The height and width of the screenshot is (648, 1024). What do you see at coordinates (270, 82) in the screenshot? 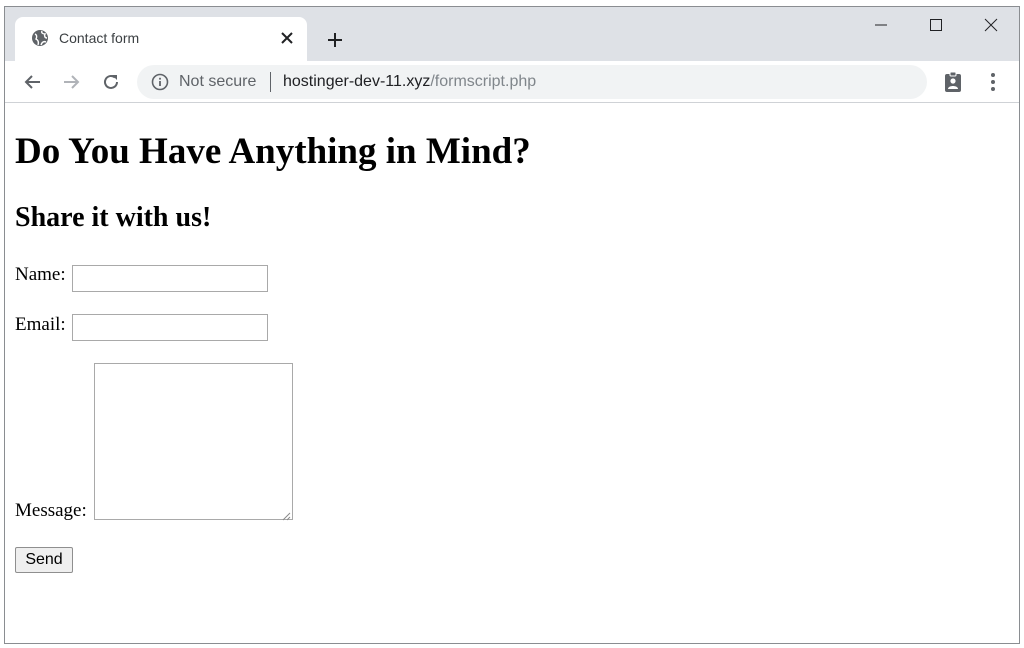
I see `address-divider` at bounding box center [270, 82].